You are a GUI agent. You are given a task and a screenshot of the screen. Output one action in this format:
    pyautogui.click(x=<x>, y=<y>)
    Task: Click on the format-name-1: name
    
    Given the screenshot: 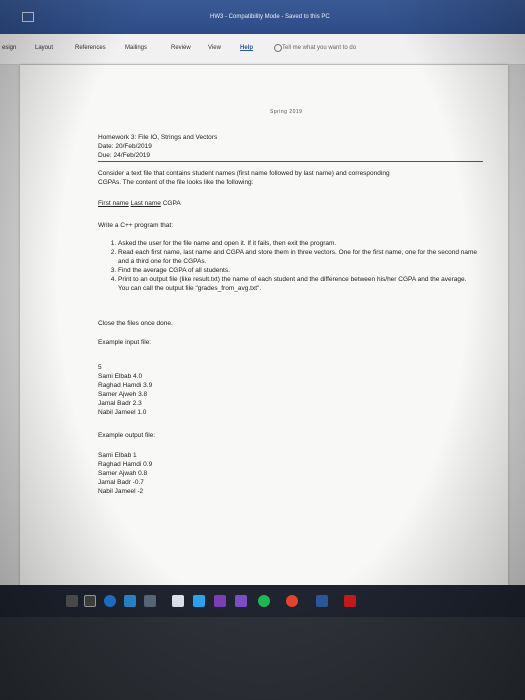 What is the action you would take?
    pyautogui.click(x=120, y=203)
    